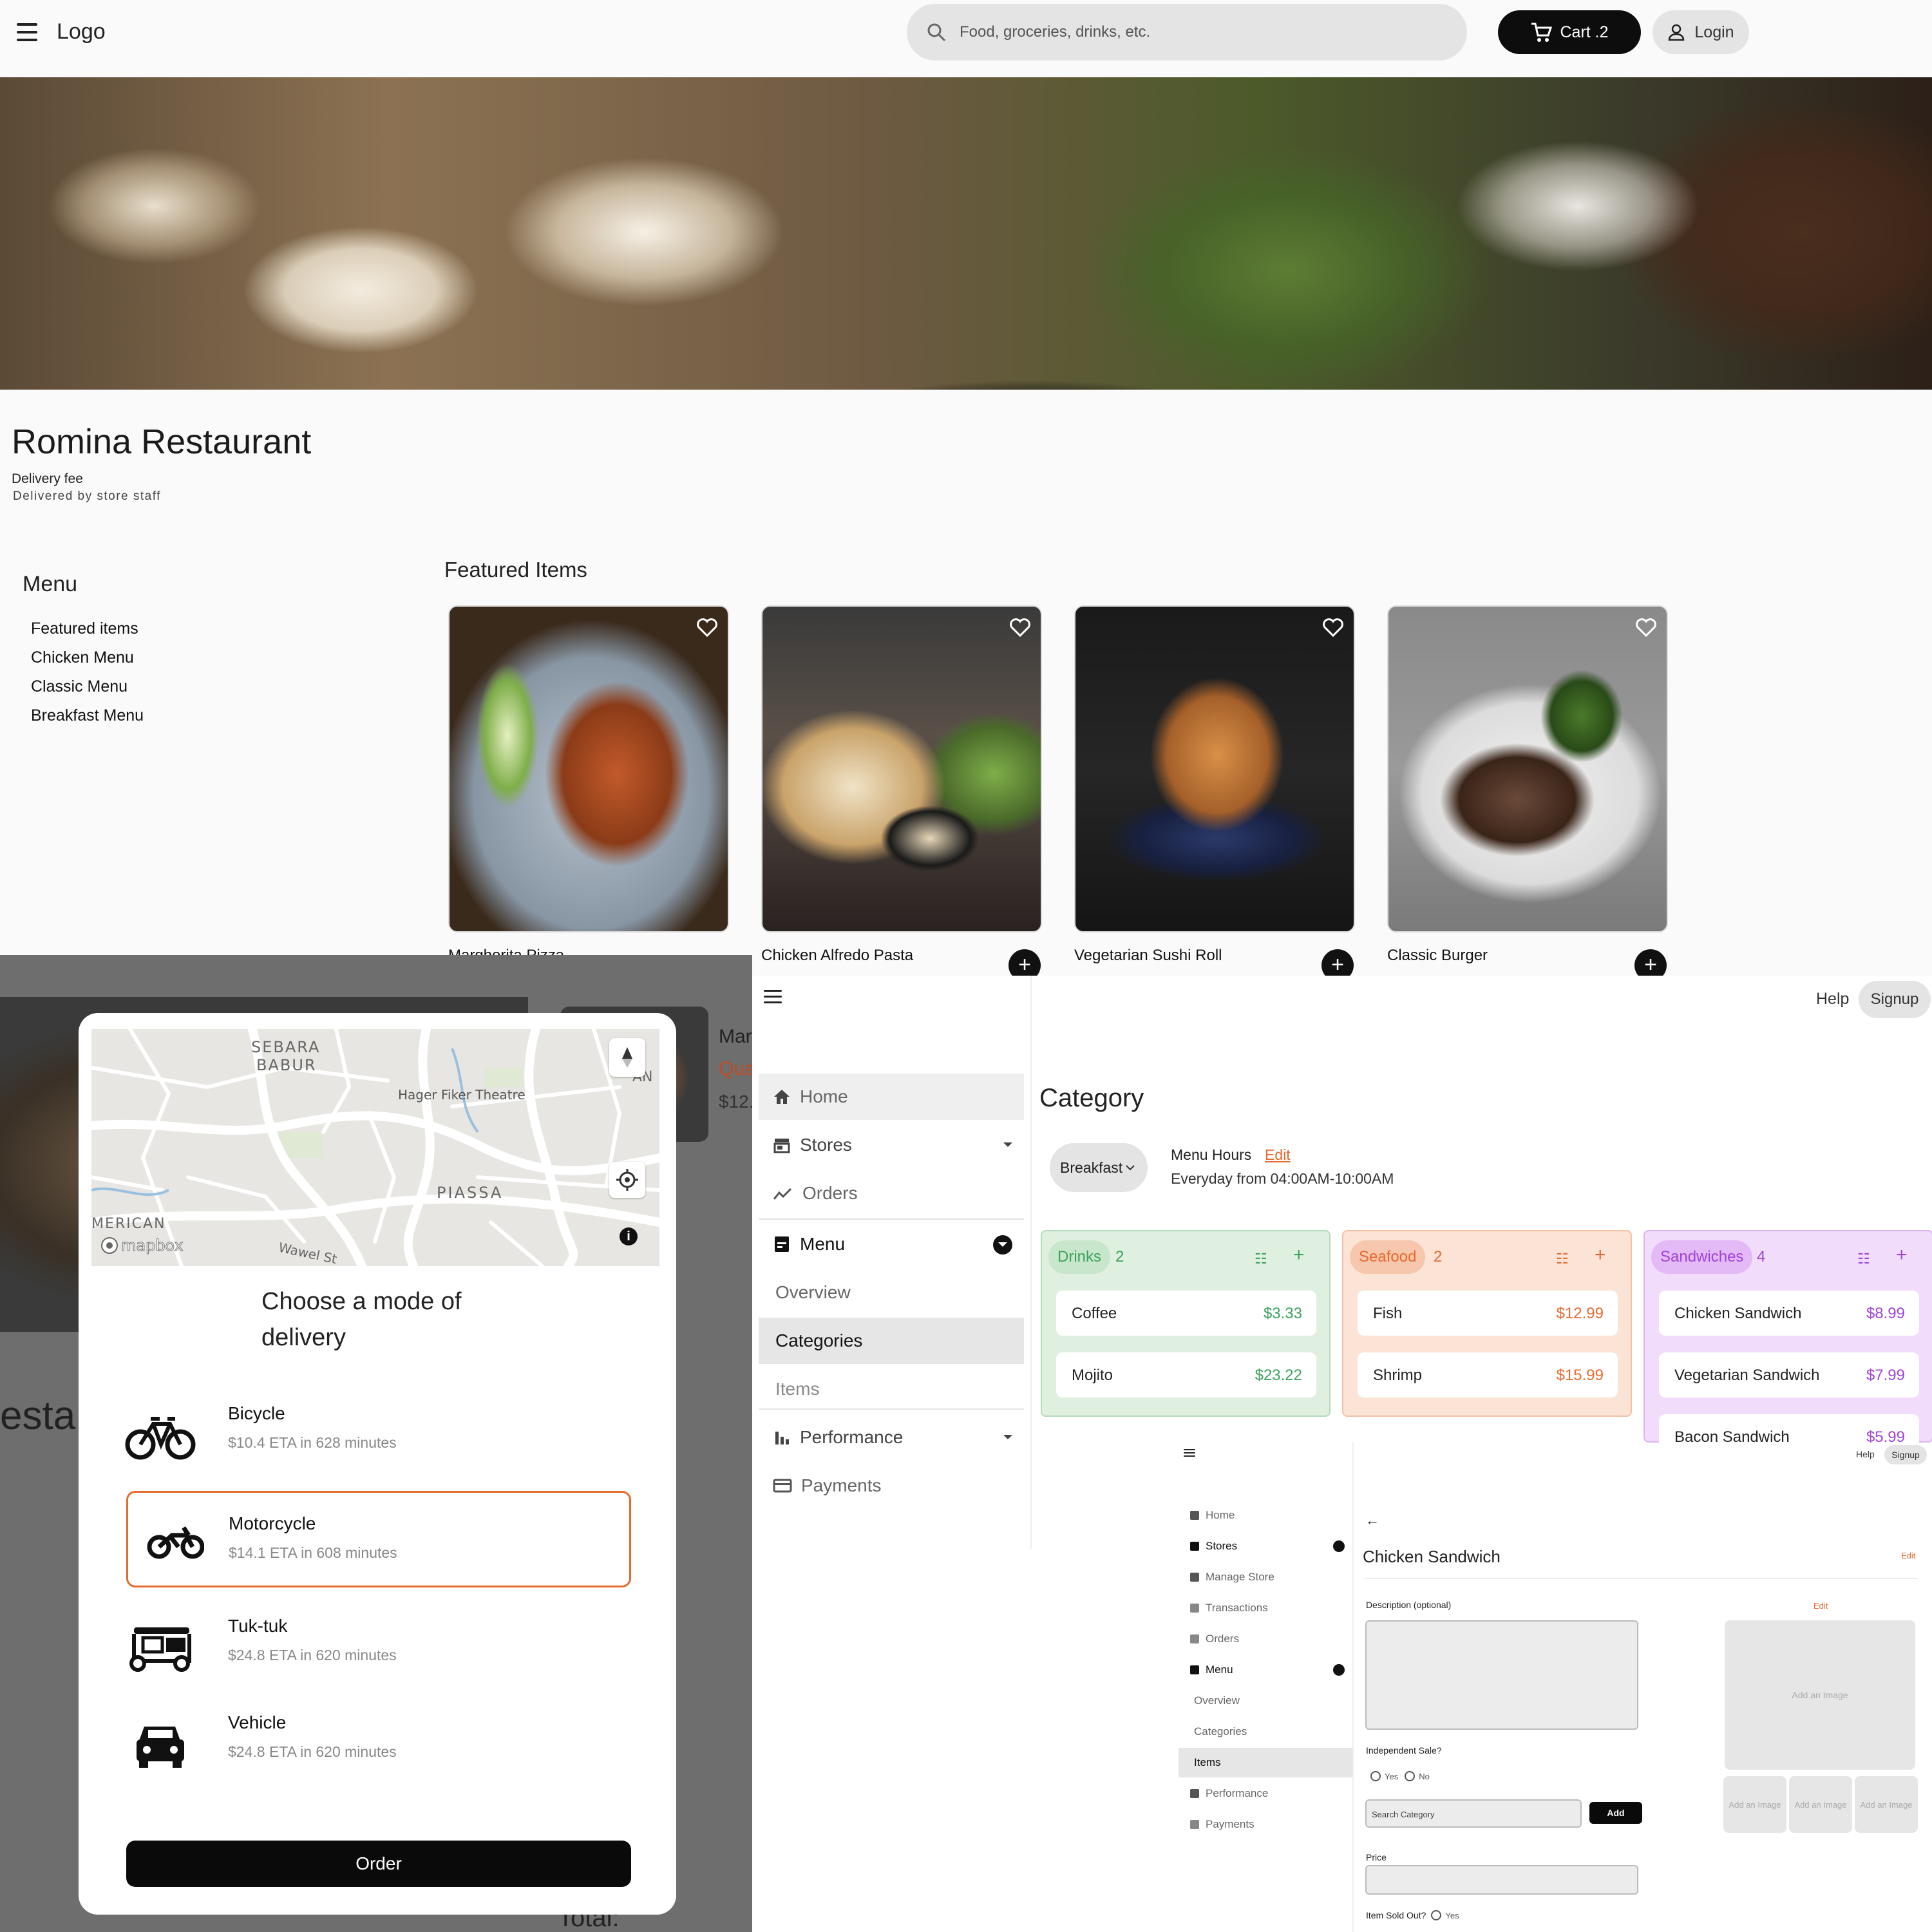 This screenshot has width=1932, height=1932. What do you see at coordinates (629, 1236) in the screenshot?
I see `info-icon: i` at bounding box center [629, 1236].